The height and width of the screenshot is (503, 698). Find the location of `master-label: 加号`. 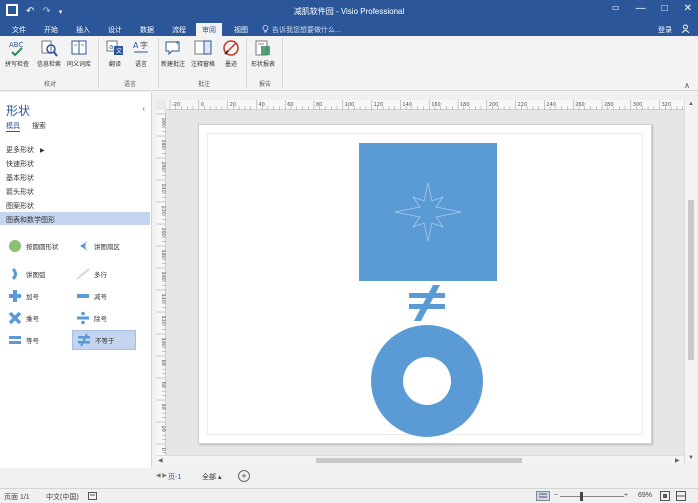

master-label: 加号 is located at coordinates (32, 297).